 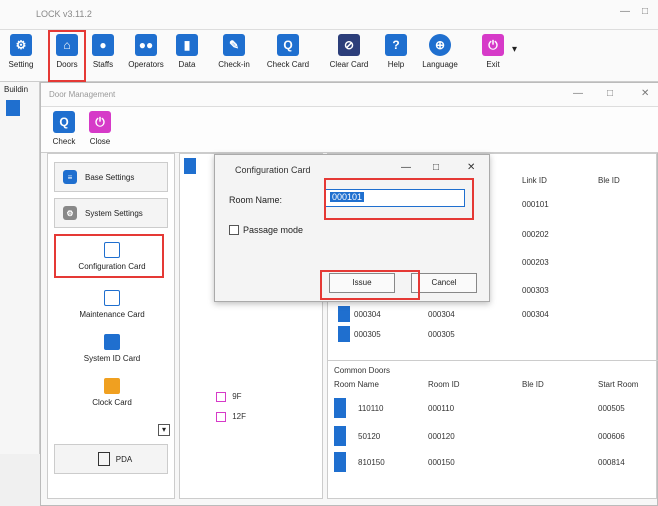 What do you see at coordinates (112, 342) in the screenshot?
I see `id-card-icon` at bounding box center [112, 342].